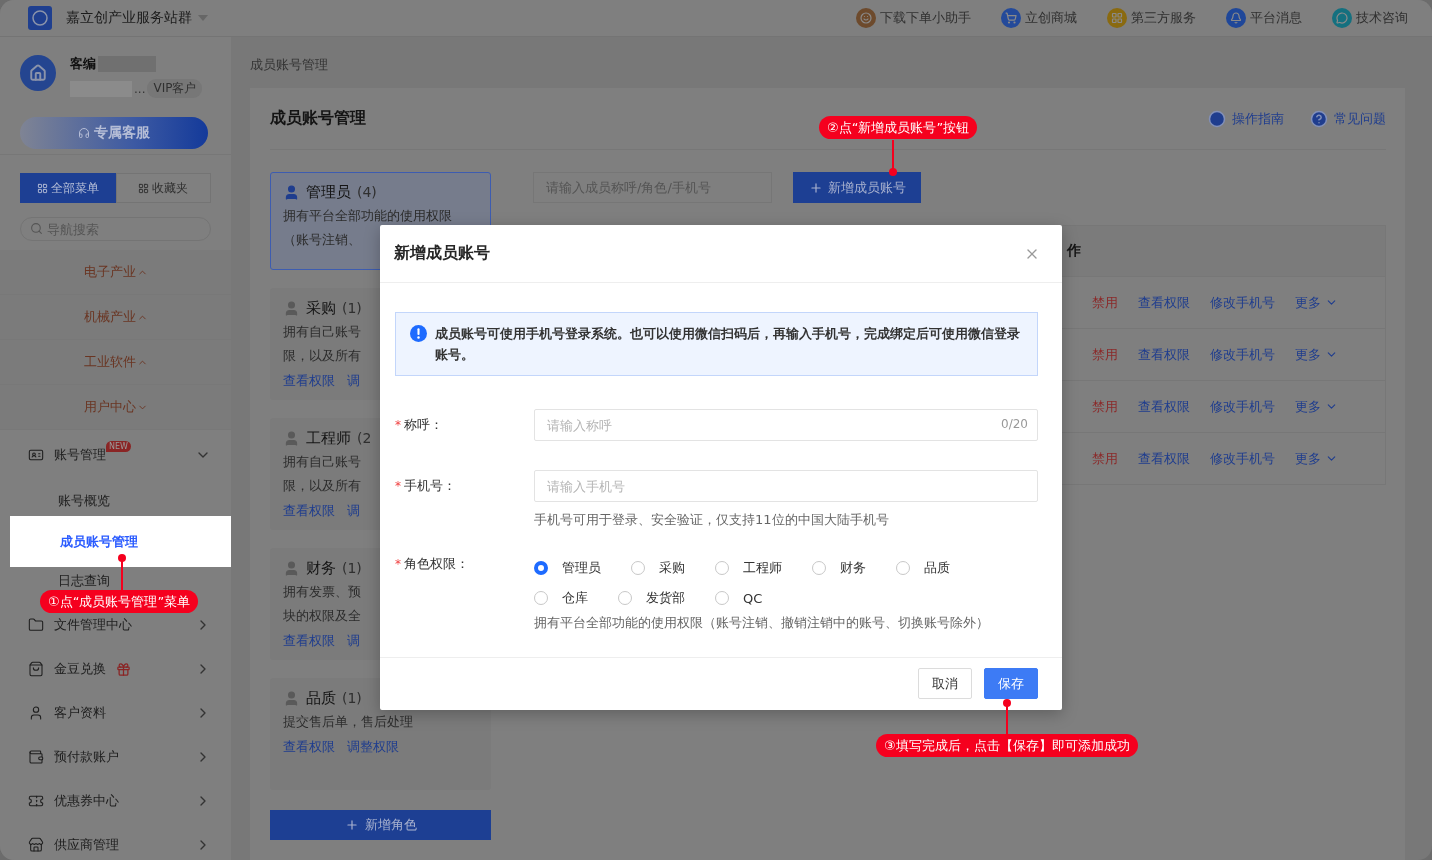  I want to click on new-badge: NEW, so click(118, 446).